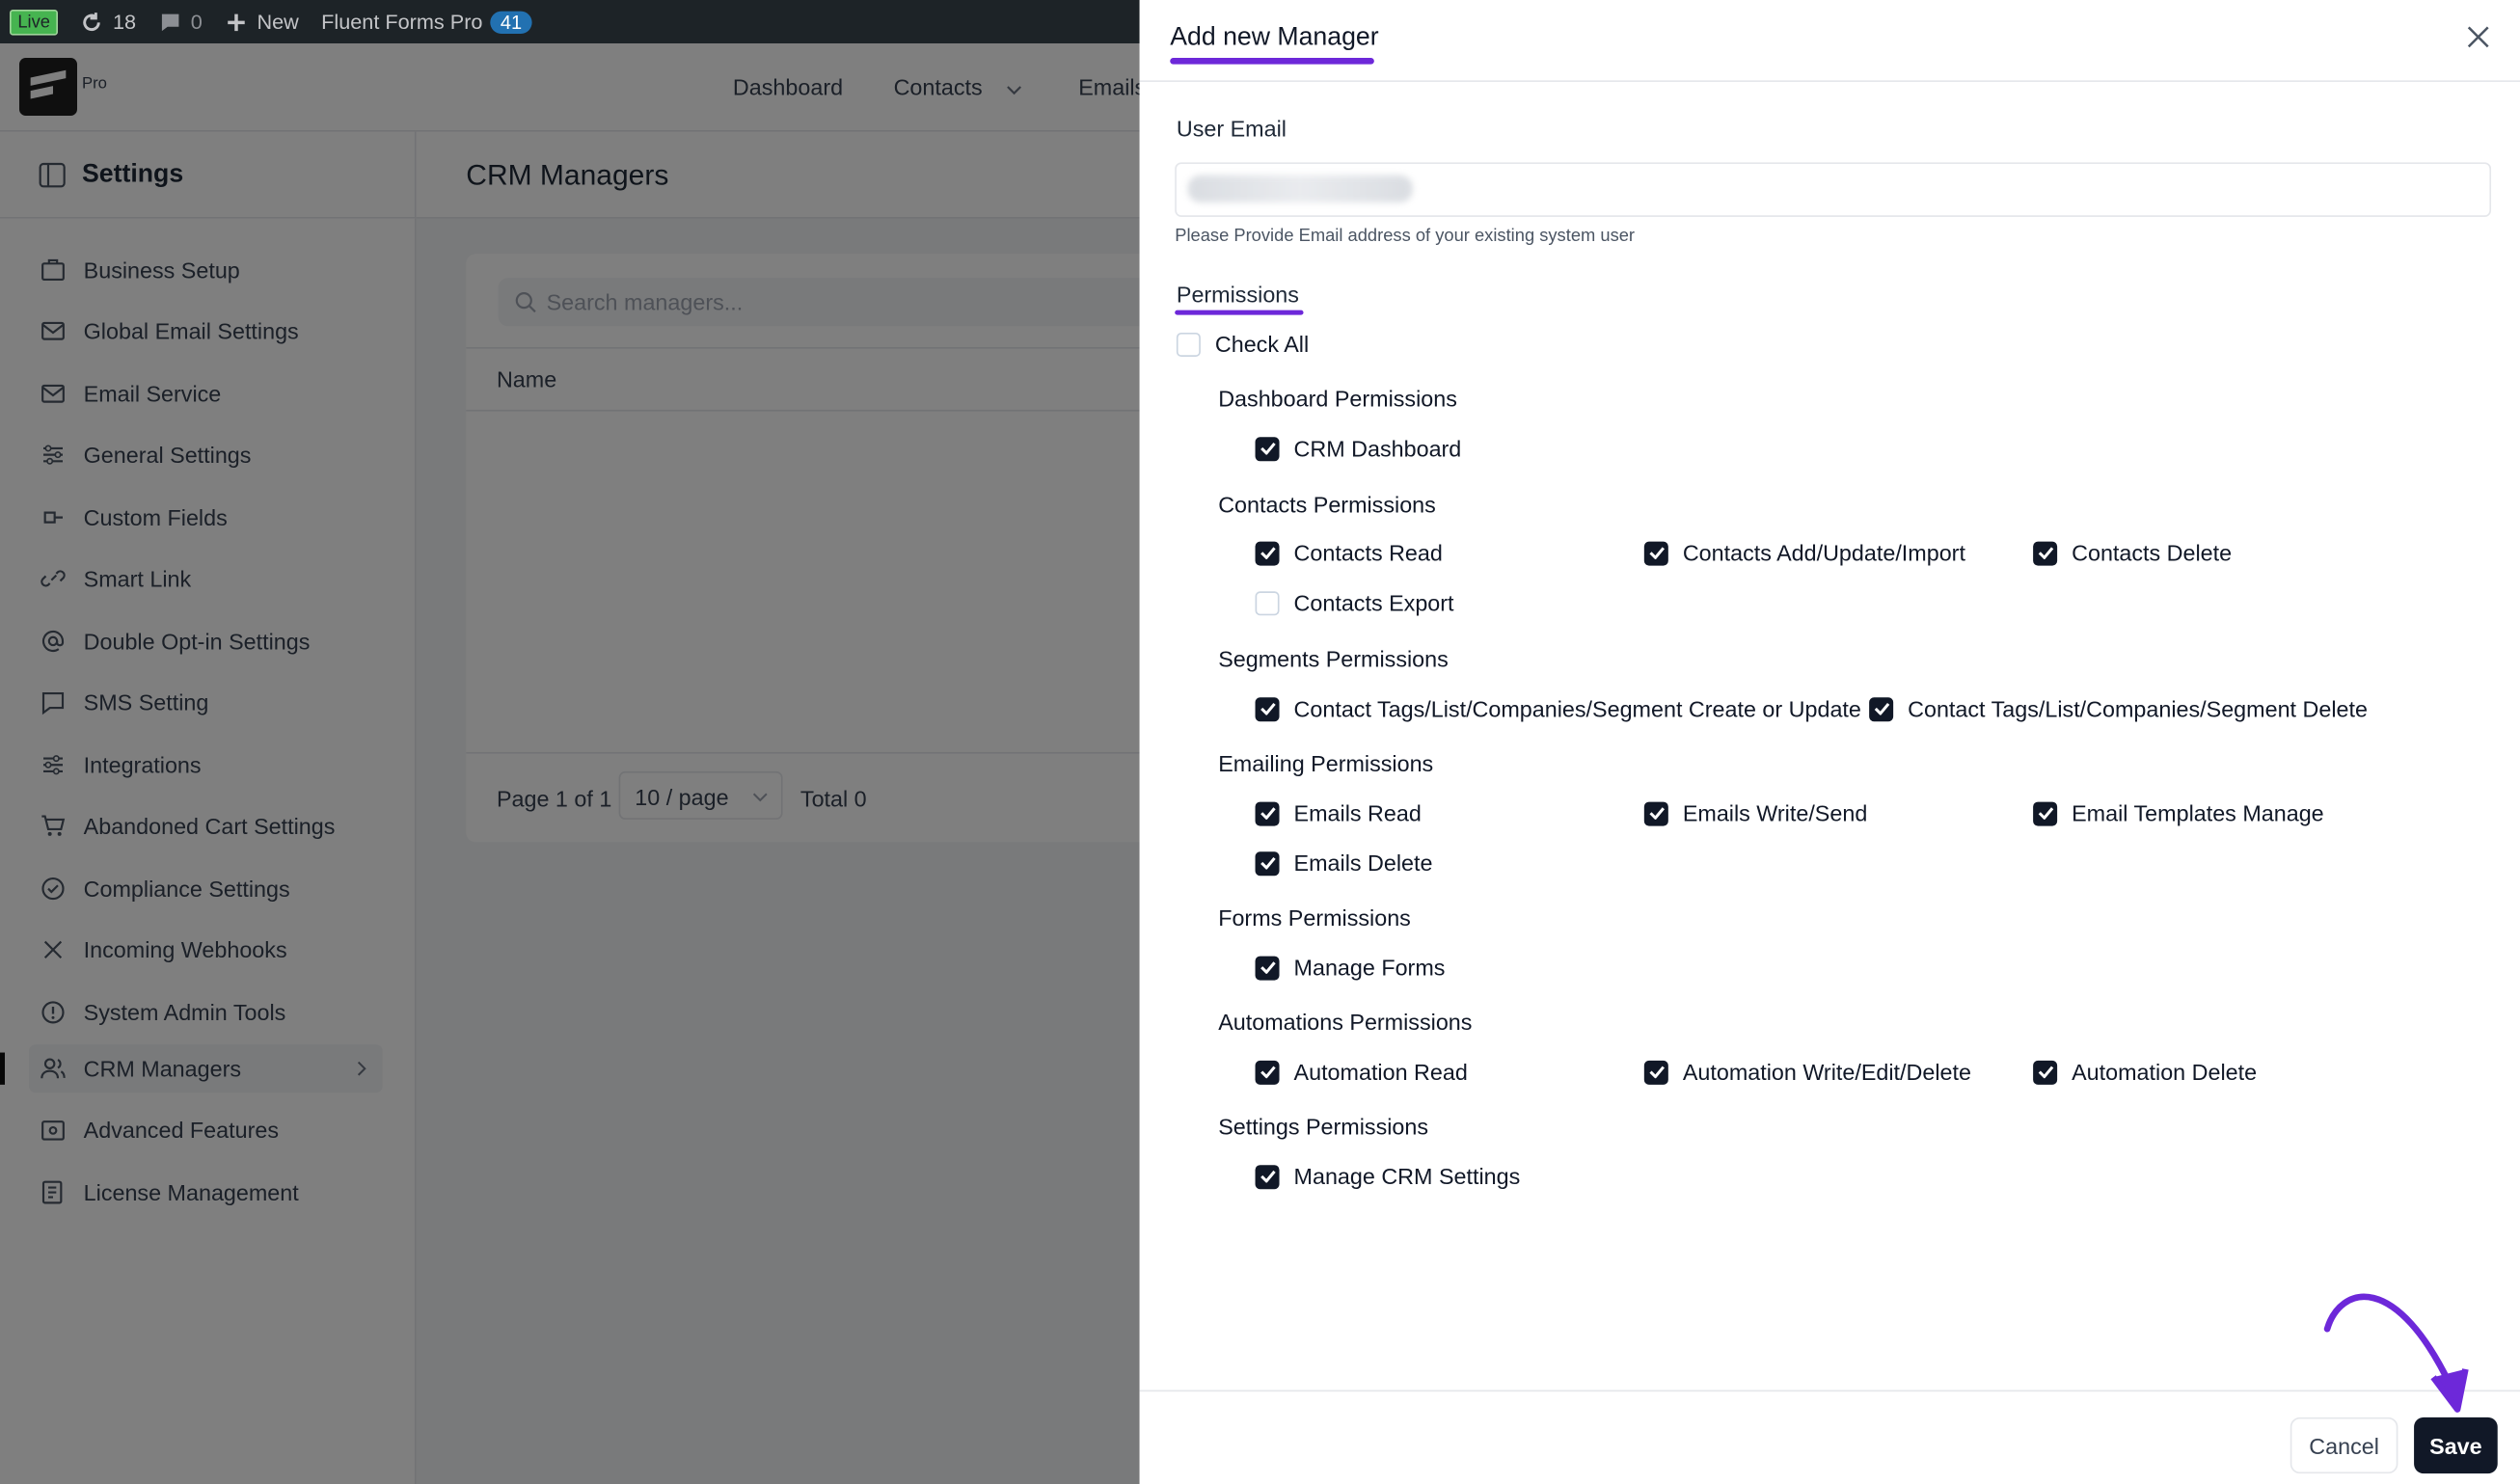 The image size is (2520, 1484). I want to click on perm-label: Contacts Add/Update/Import, so click(1824, 552).